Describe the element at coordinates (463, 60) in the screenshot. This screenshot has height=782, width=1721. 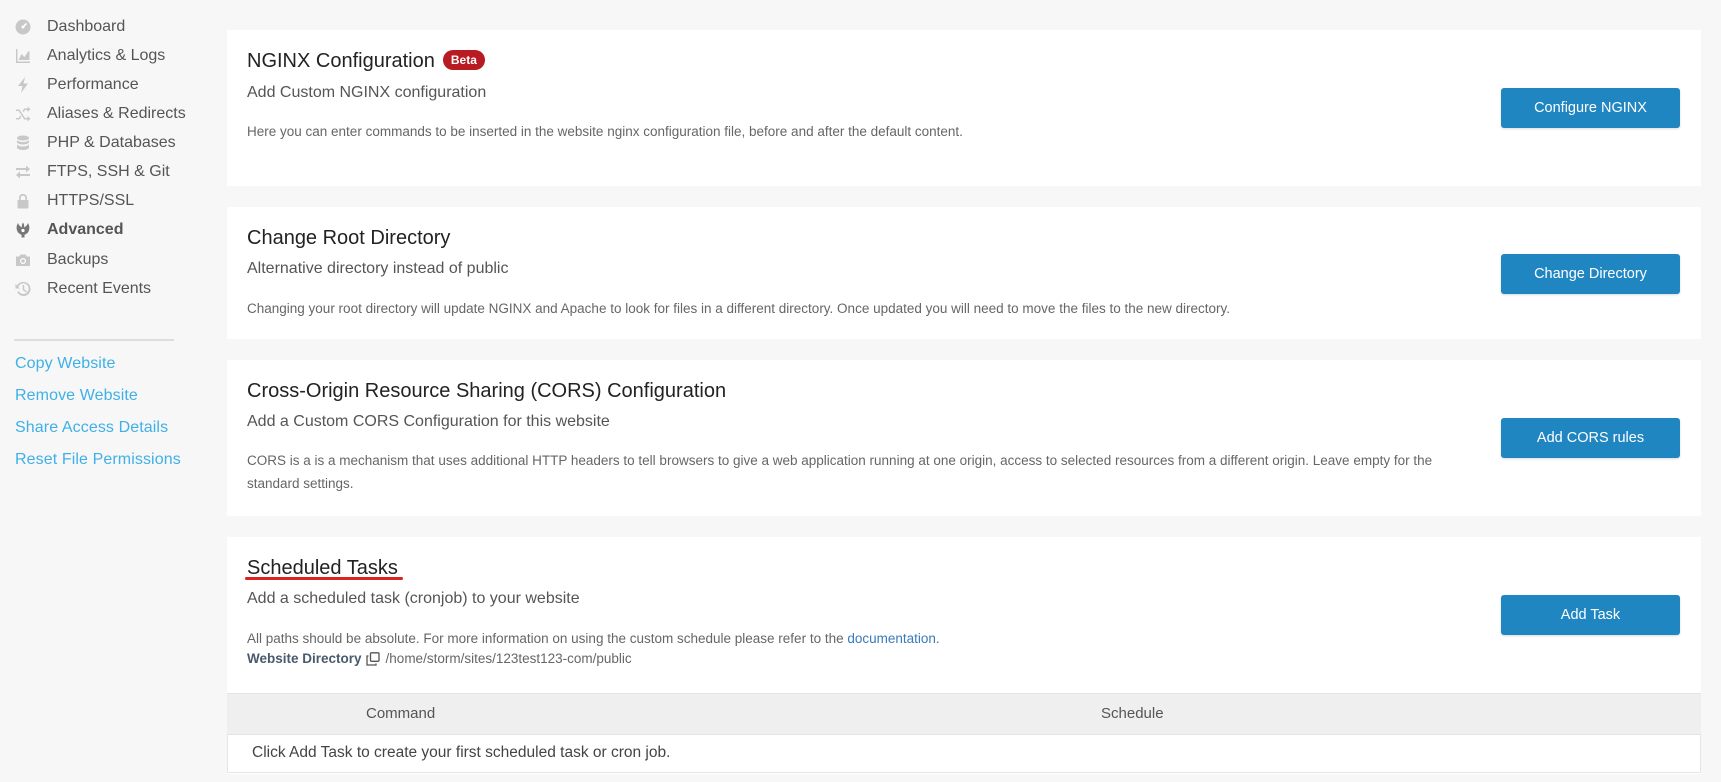
I see `beta-badge: Beta` at that location.